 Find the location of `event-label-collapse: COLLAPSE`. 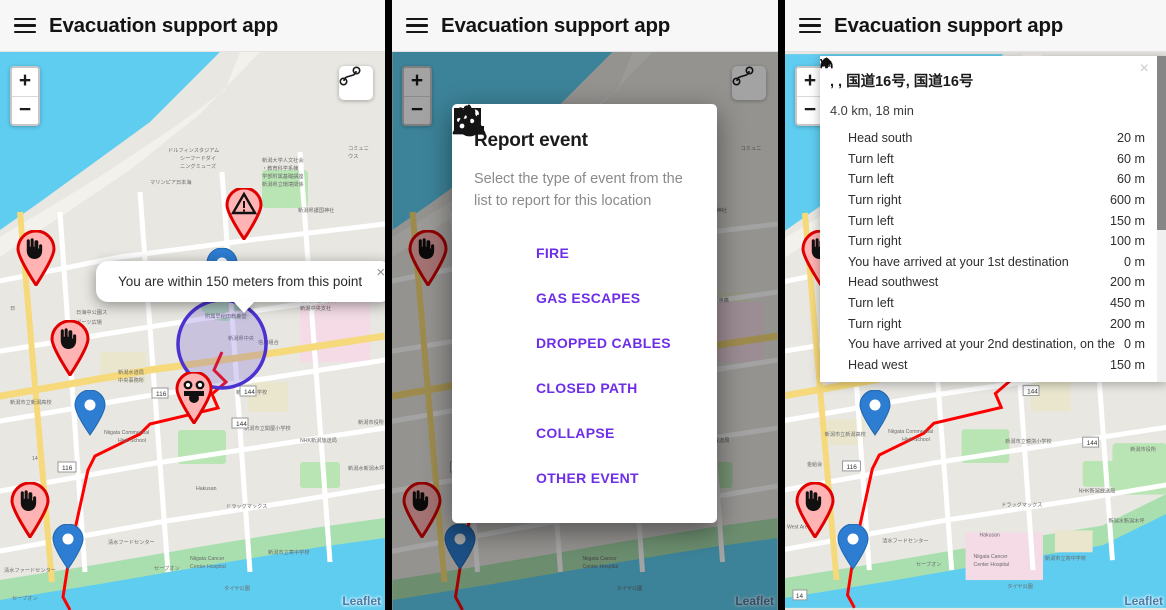

event-label-collapse: COLLAPSE is located at coordinates (575, 433).